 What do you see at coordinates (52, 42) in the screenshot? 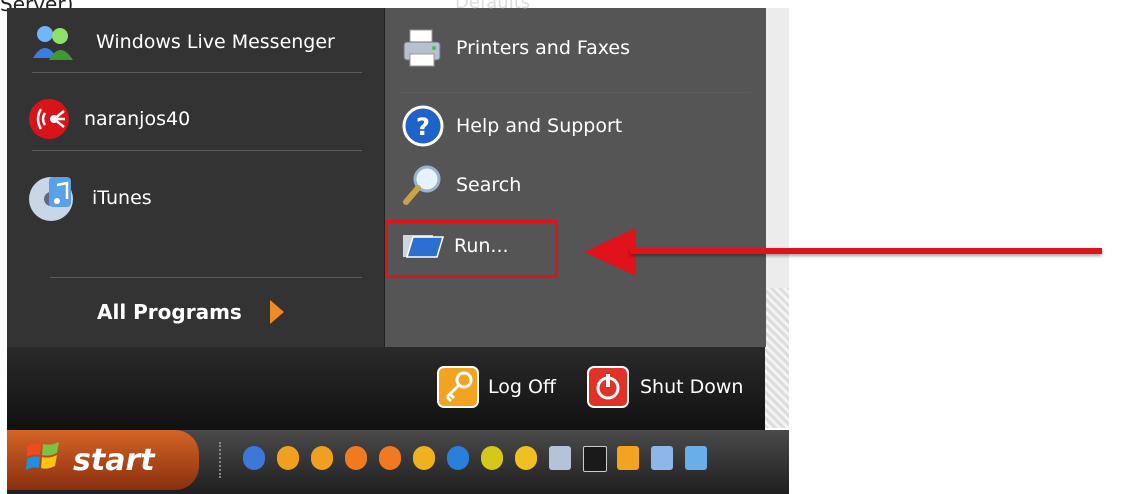
I see `windows-live-messenger-icon` at bounding box center [52, 42].